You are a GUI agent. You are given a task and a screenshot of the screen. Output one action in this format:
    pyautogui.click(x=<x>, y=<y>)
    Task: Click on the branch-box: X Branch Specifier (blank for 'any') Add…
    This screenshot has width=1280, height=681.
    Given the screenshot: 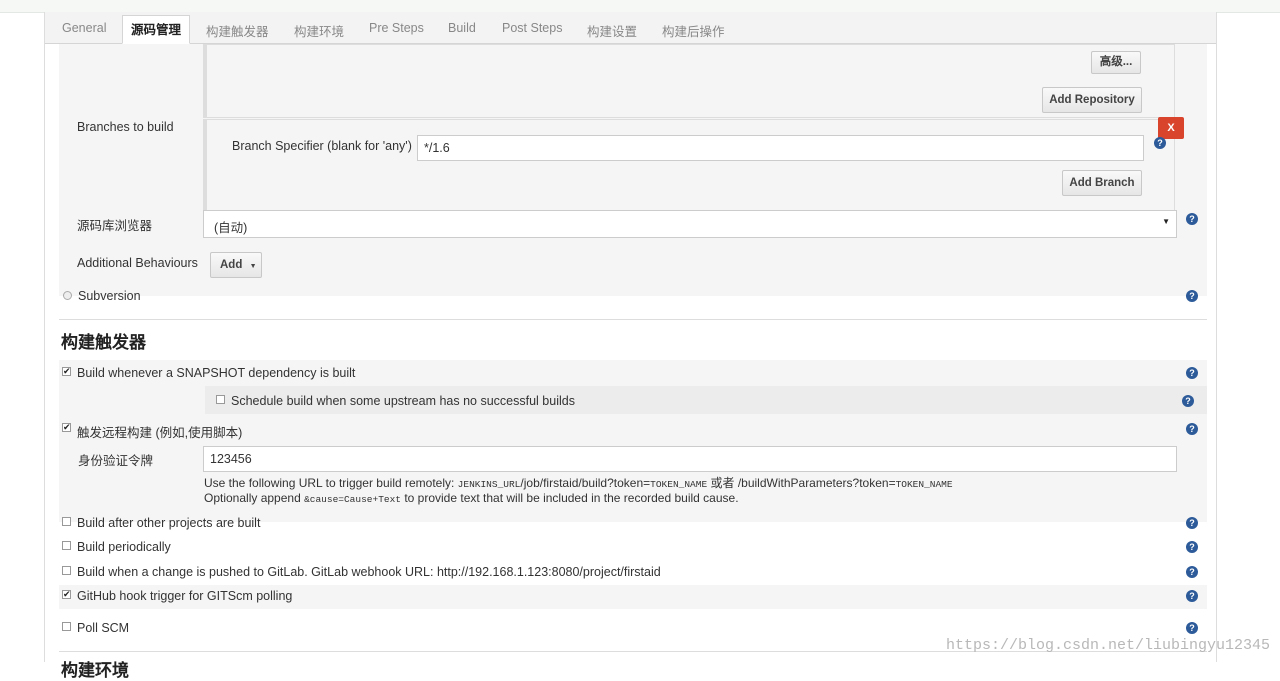 What is the action you would take?
    pyautogui.click(x=693, y=165)
    